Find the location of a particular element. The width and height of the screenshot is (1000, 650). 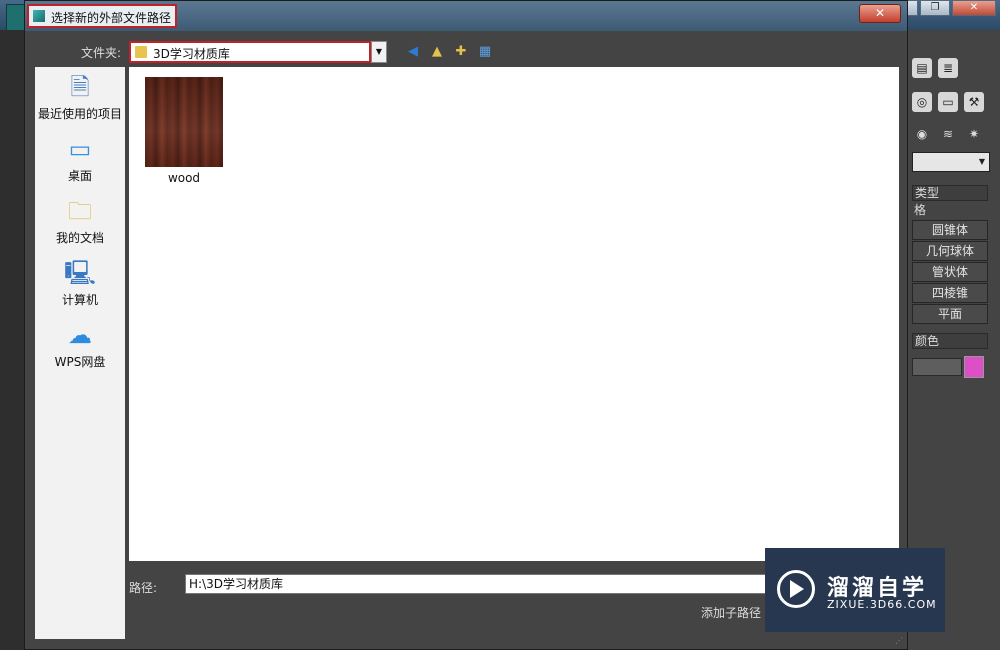

pyramid-button: 四棱锥 is located at coordinates (950, 293).